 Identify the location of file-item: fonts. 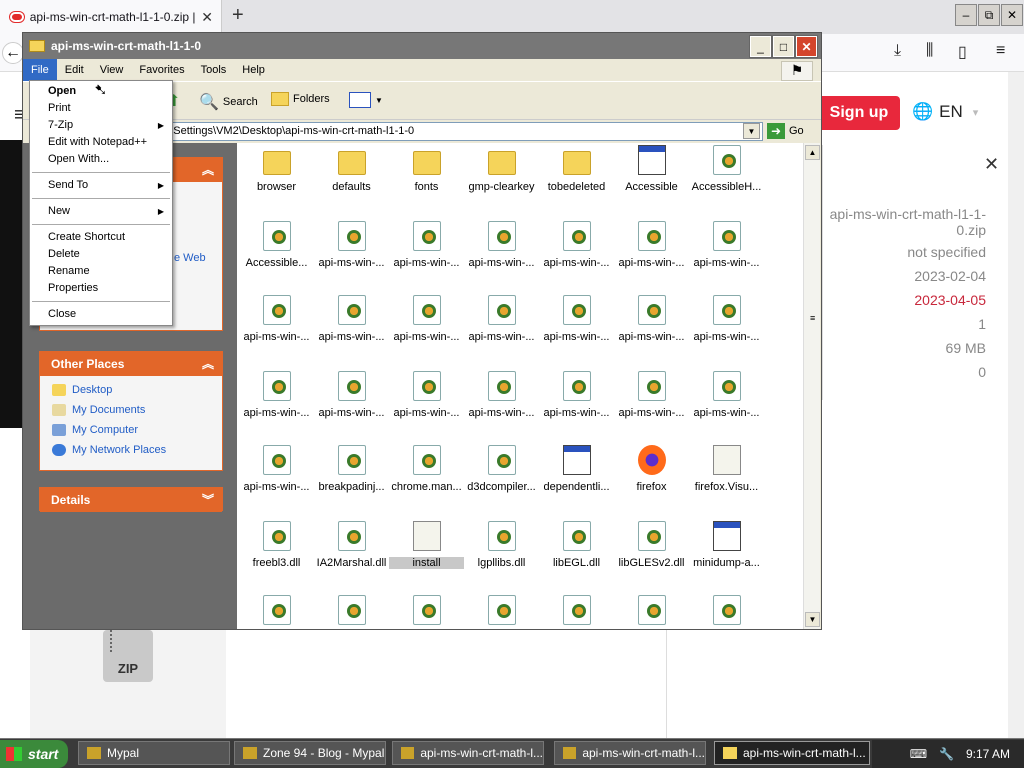
(426, 169).